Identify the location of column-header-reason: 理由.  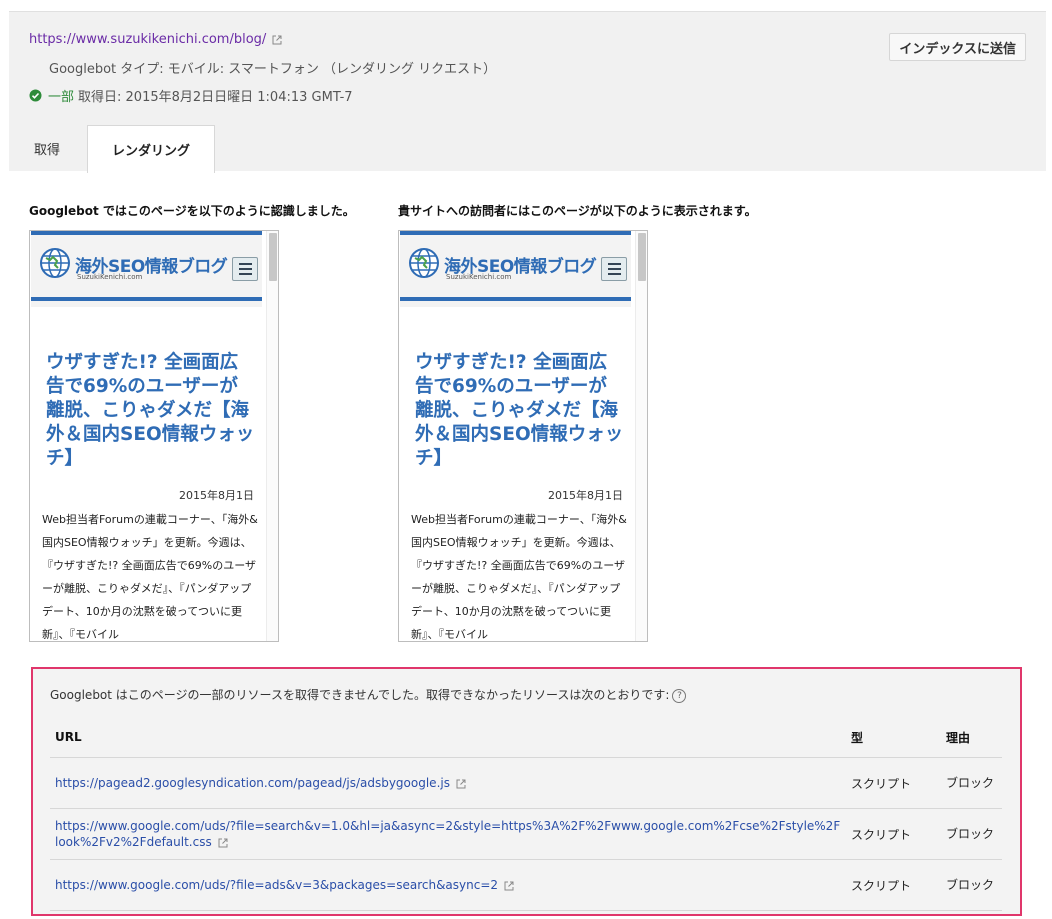
(971, 737).